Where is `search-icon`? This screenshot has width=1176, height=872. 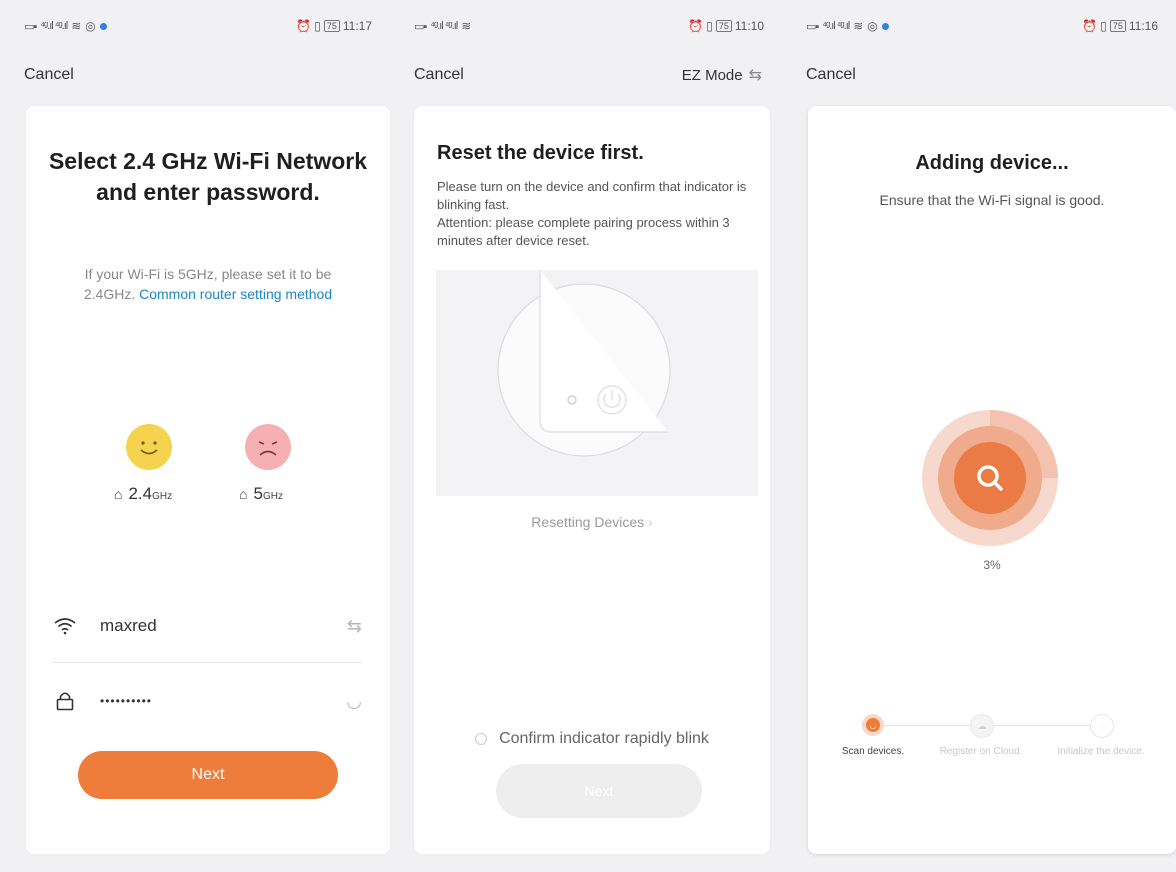 search-icon is located at coordinates (990, 478).